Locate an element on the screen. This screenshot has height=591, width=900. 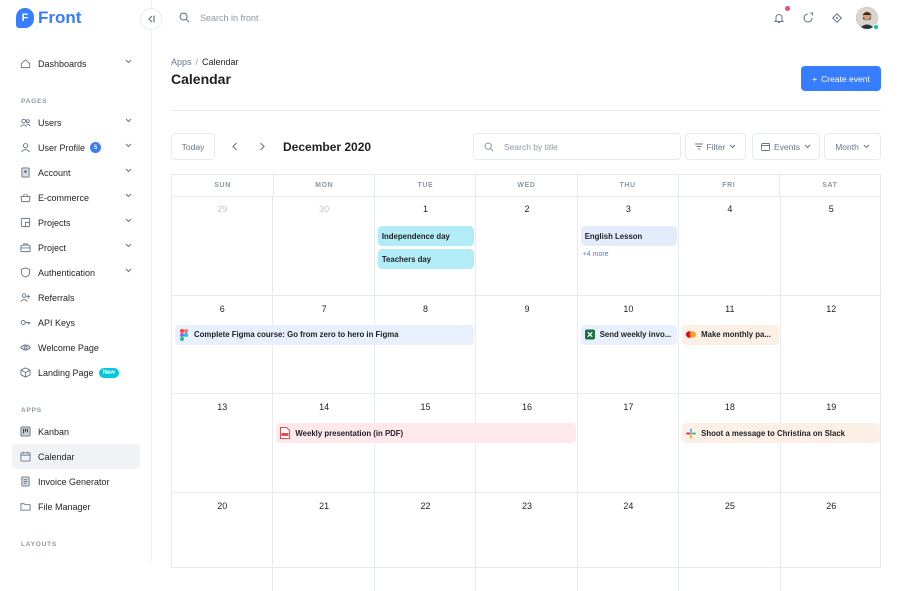
top-search: Search in front is located at coordinates (219, 17).